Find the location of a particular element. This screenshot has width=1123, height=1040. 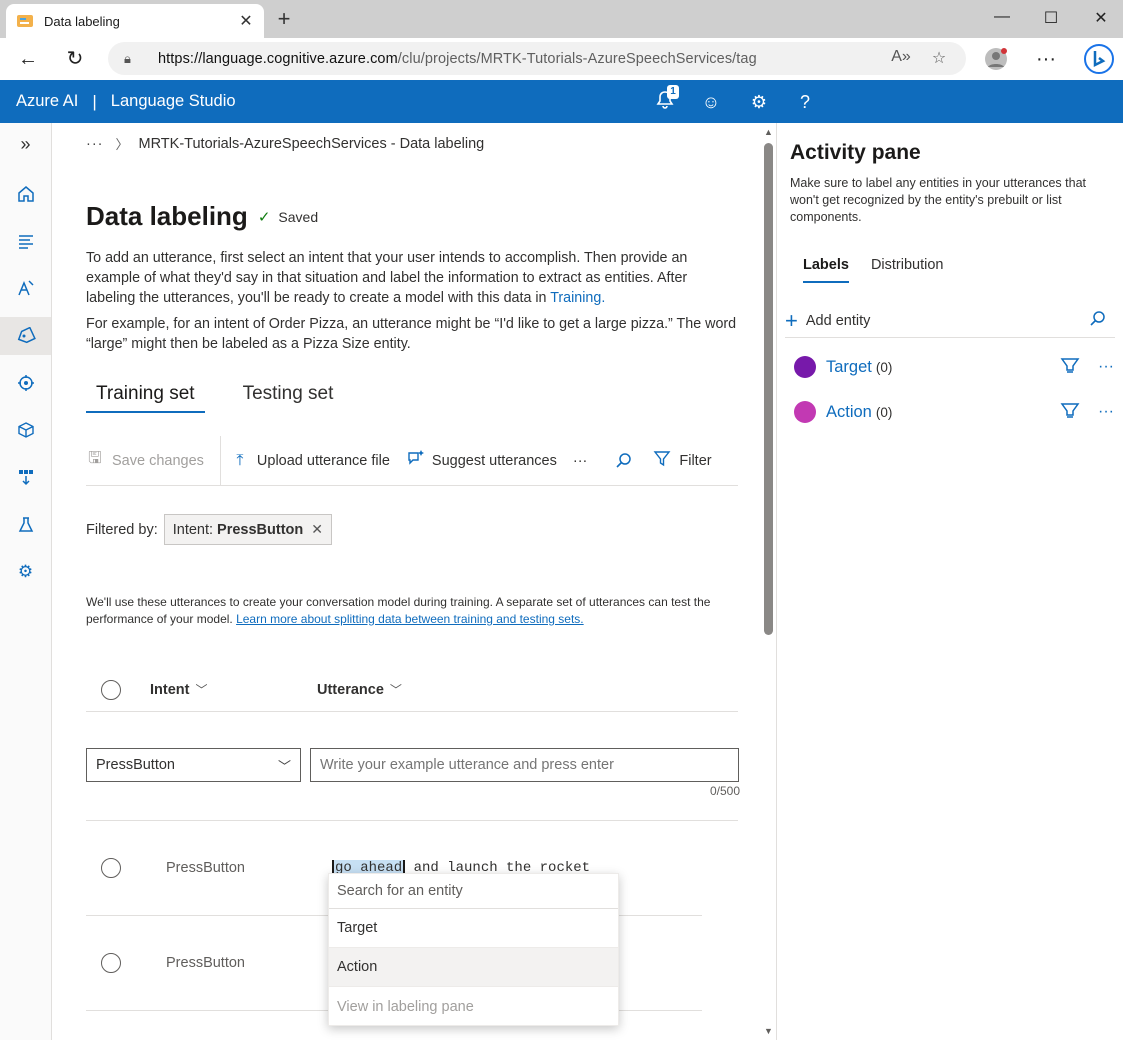

entity-search-input: Search for an entity is located at coordinates (473, 891).